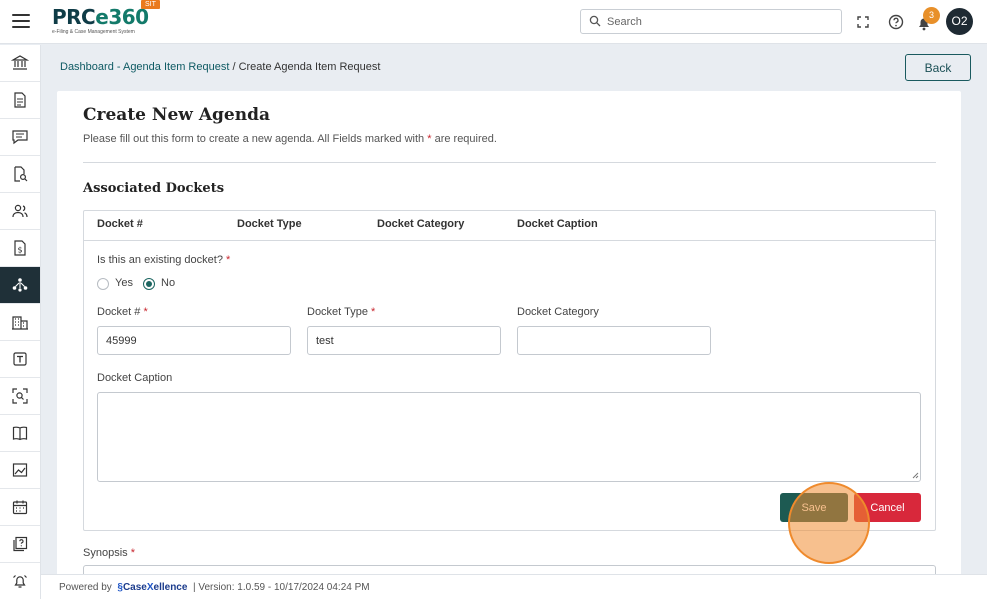 This screenshot has width=987, height=599. I want to click on column-header-docket-type: Docket Type, so click(269, 224).